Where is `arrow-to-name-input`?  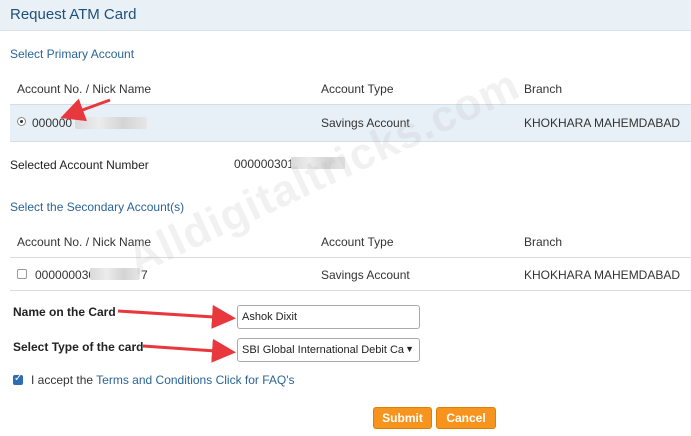
arrow-to-name-input is located at coordinates (176, 316).